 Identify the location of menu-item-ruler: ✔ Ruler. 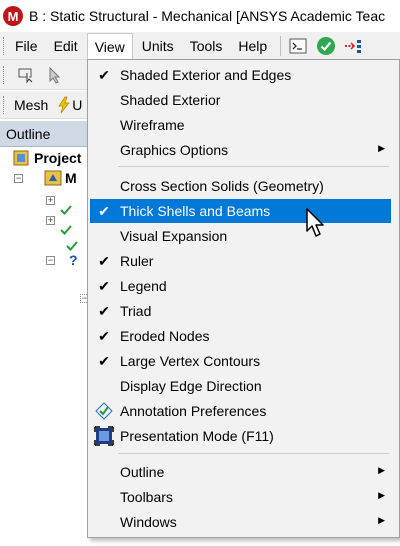
(240, 261).